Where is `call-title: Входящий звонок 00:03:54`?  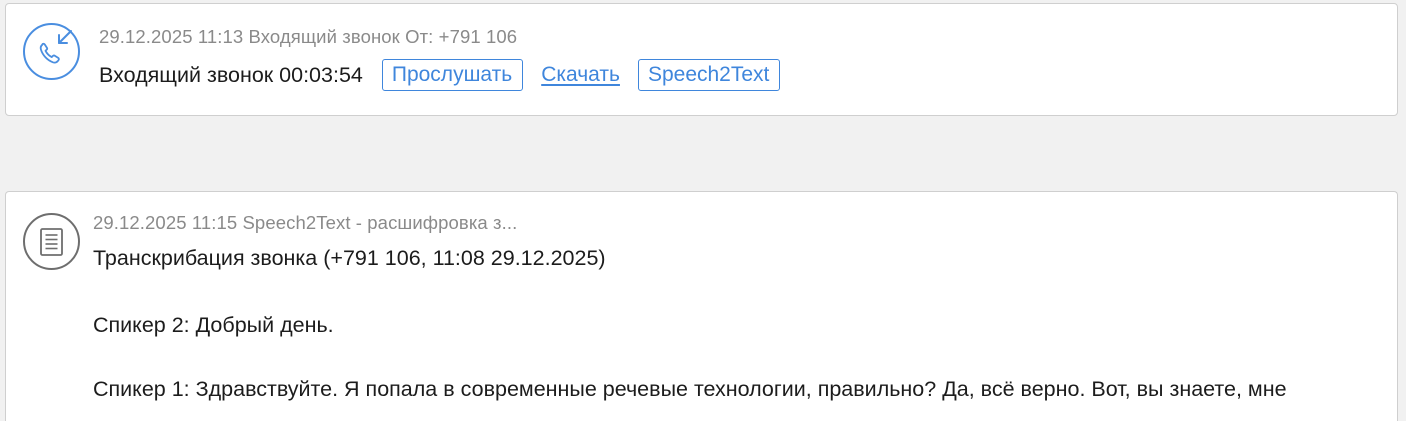
call-title: Входящий звонок 00:03:54 is located at coordinates (231, 74).